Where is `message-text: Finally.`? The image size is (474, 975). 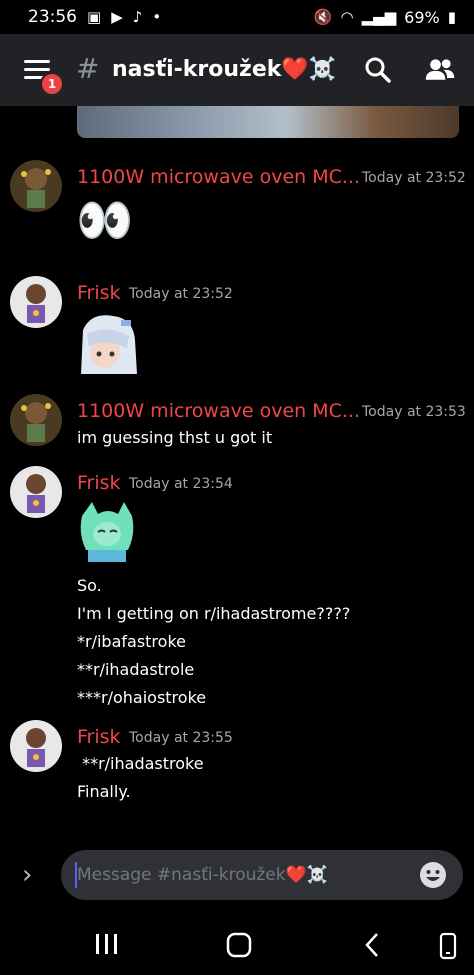
message-text: Finally. is located at coordinates (104, 791).